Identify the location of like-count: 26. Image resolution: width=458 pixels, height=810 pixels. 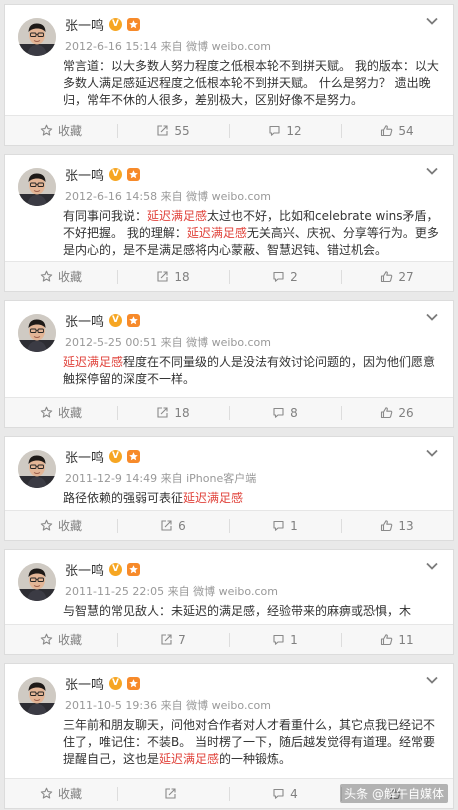
(406, 412).